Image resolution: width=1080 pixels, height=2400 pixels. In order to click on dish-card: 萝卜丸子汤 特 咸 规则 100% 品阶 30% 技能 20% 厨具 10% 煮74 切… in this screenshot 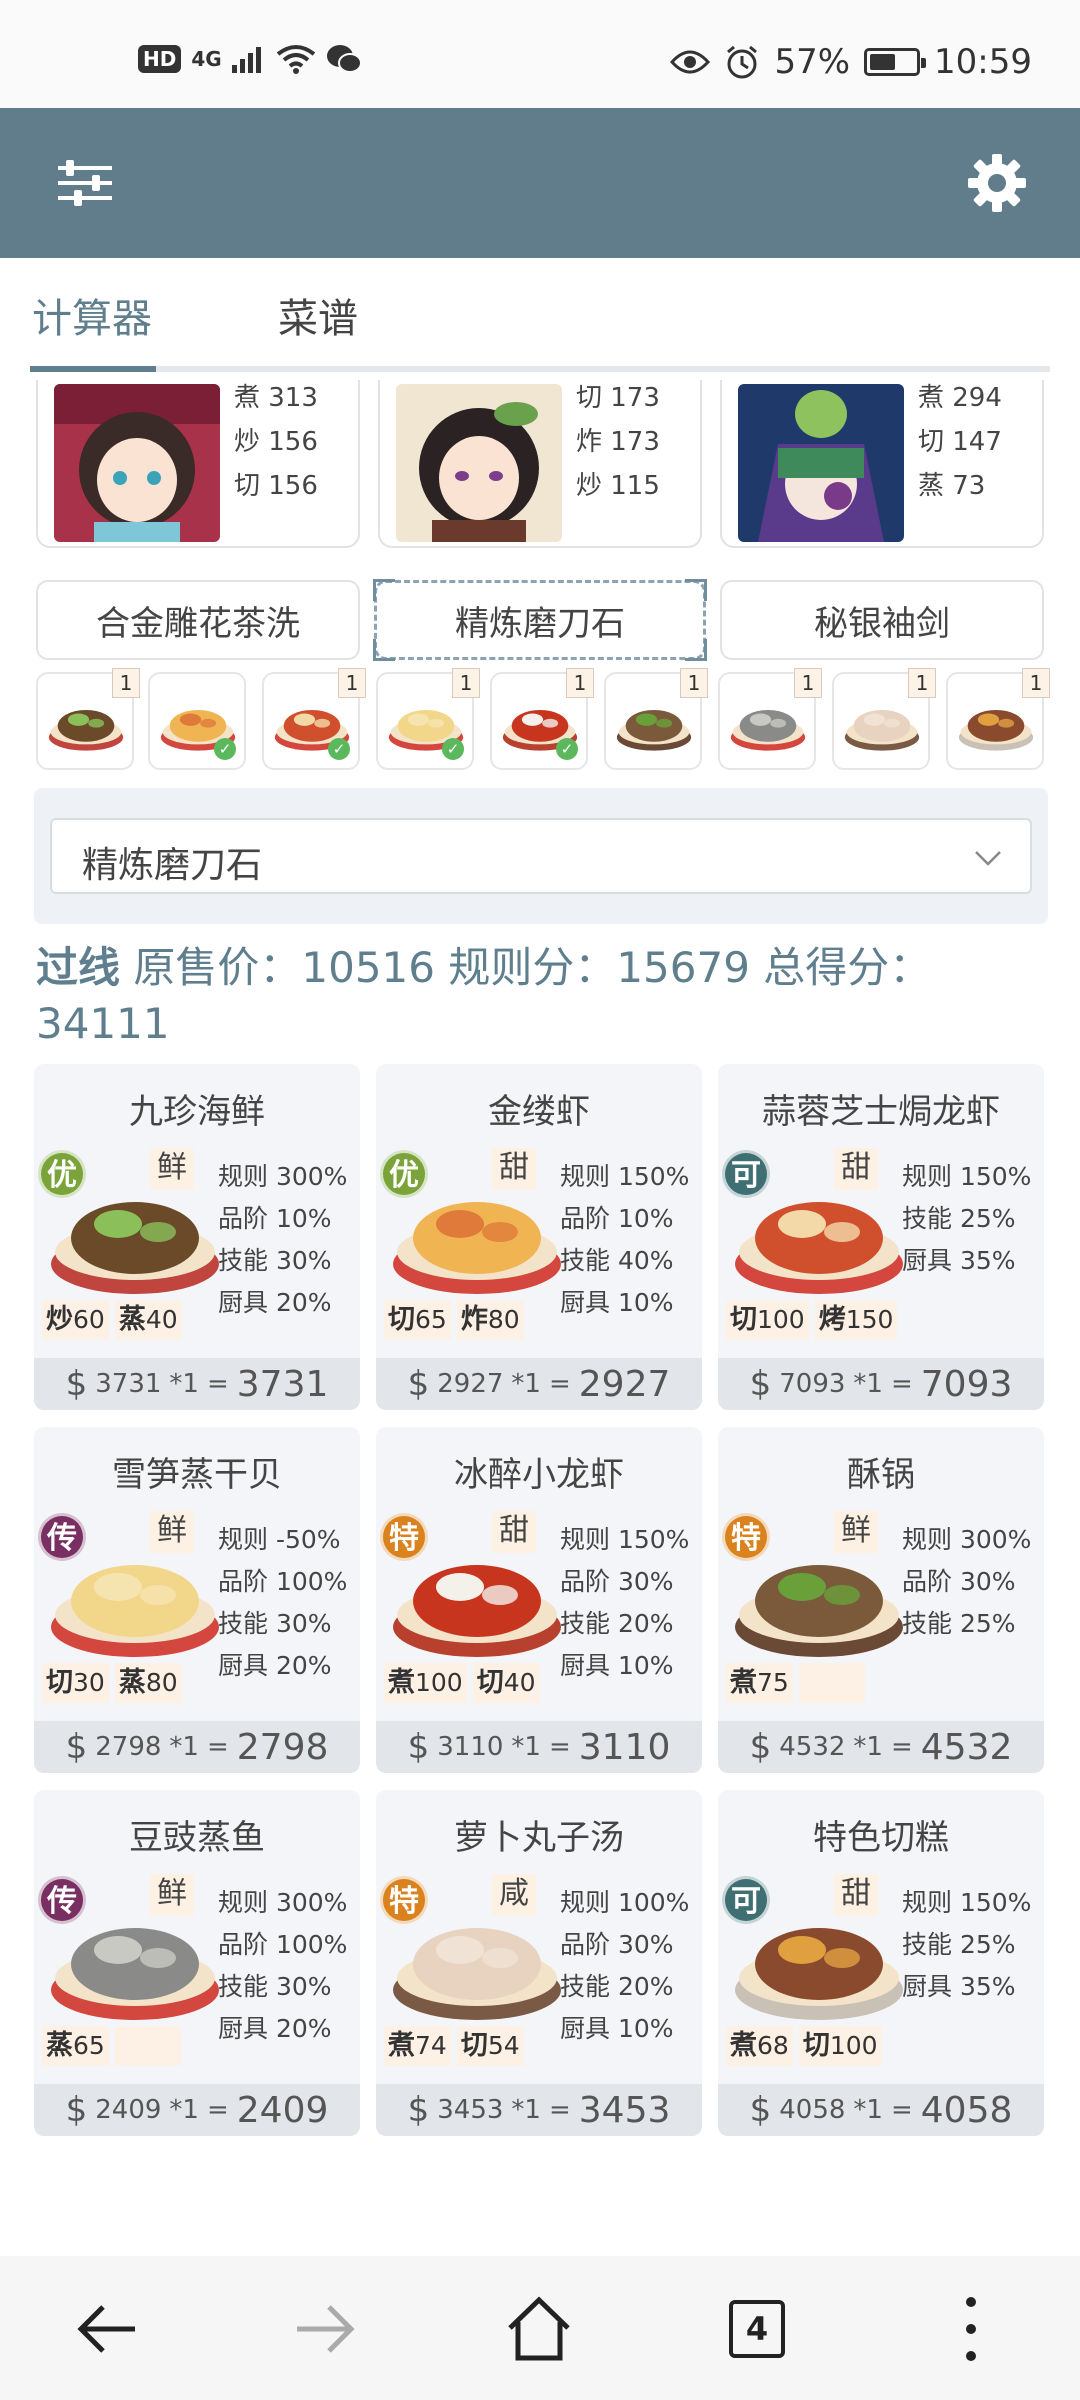, I will do `click(539, 1963)`.